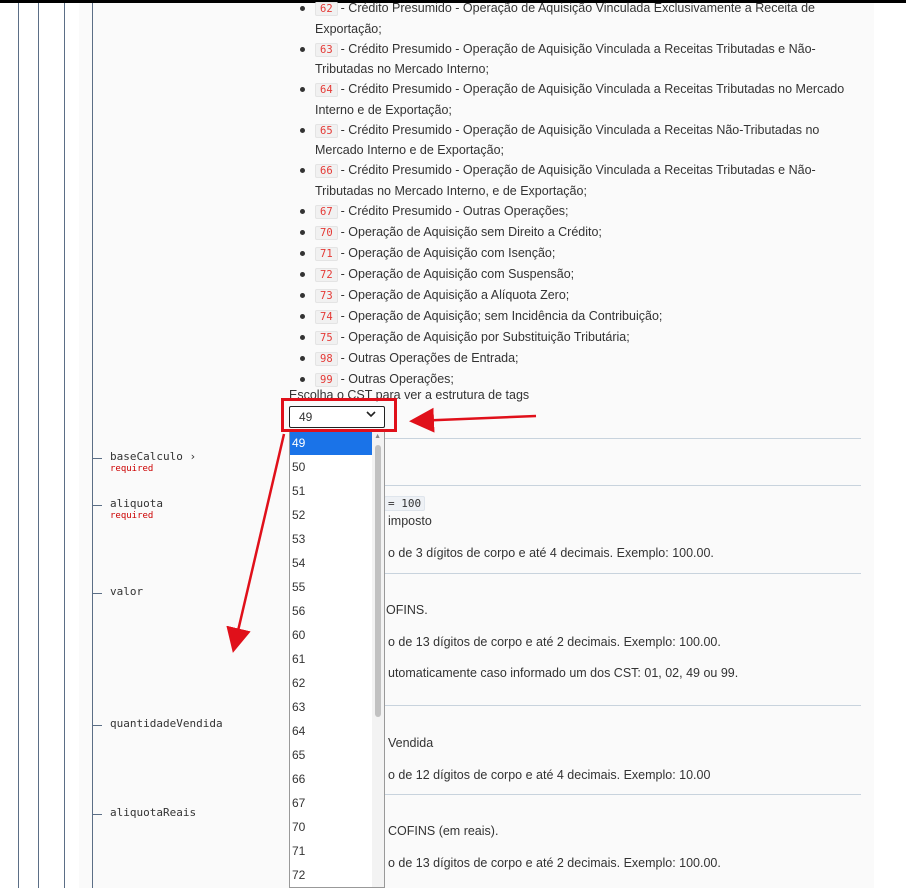  What do you see at coordinates (381, 530) in the screenshot?
I see `annotation-arrows` at bounding box center [381, 530].